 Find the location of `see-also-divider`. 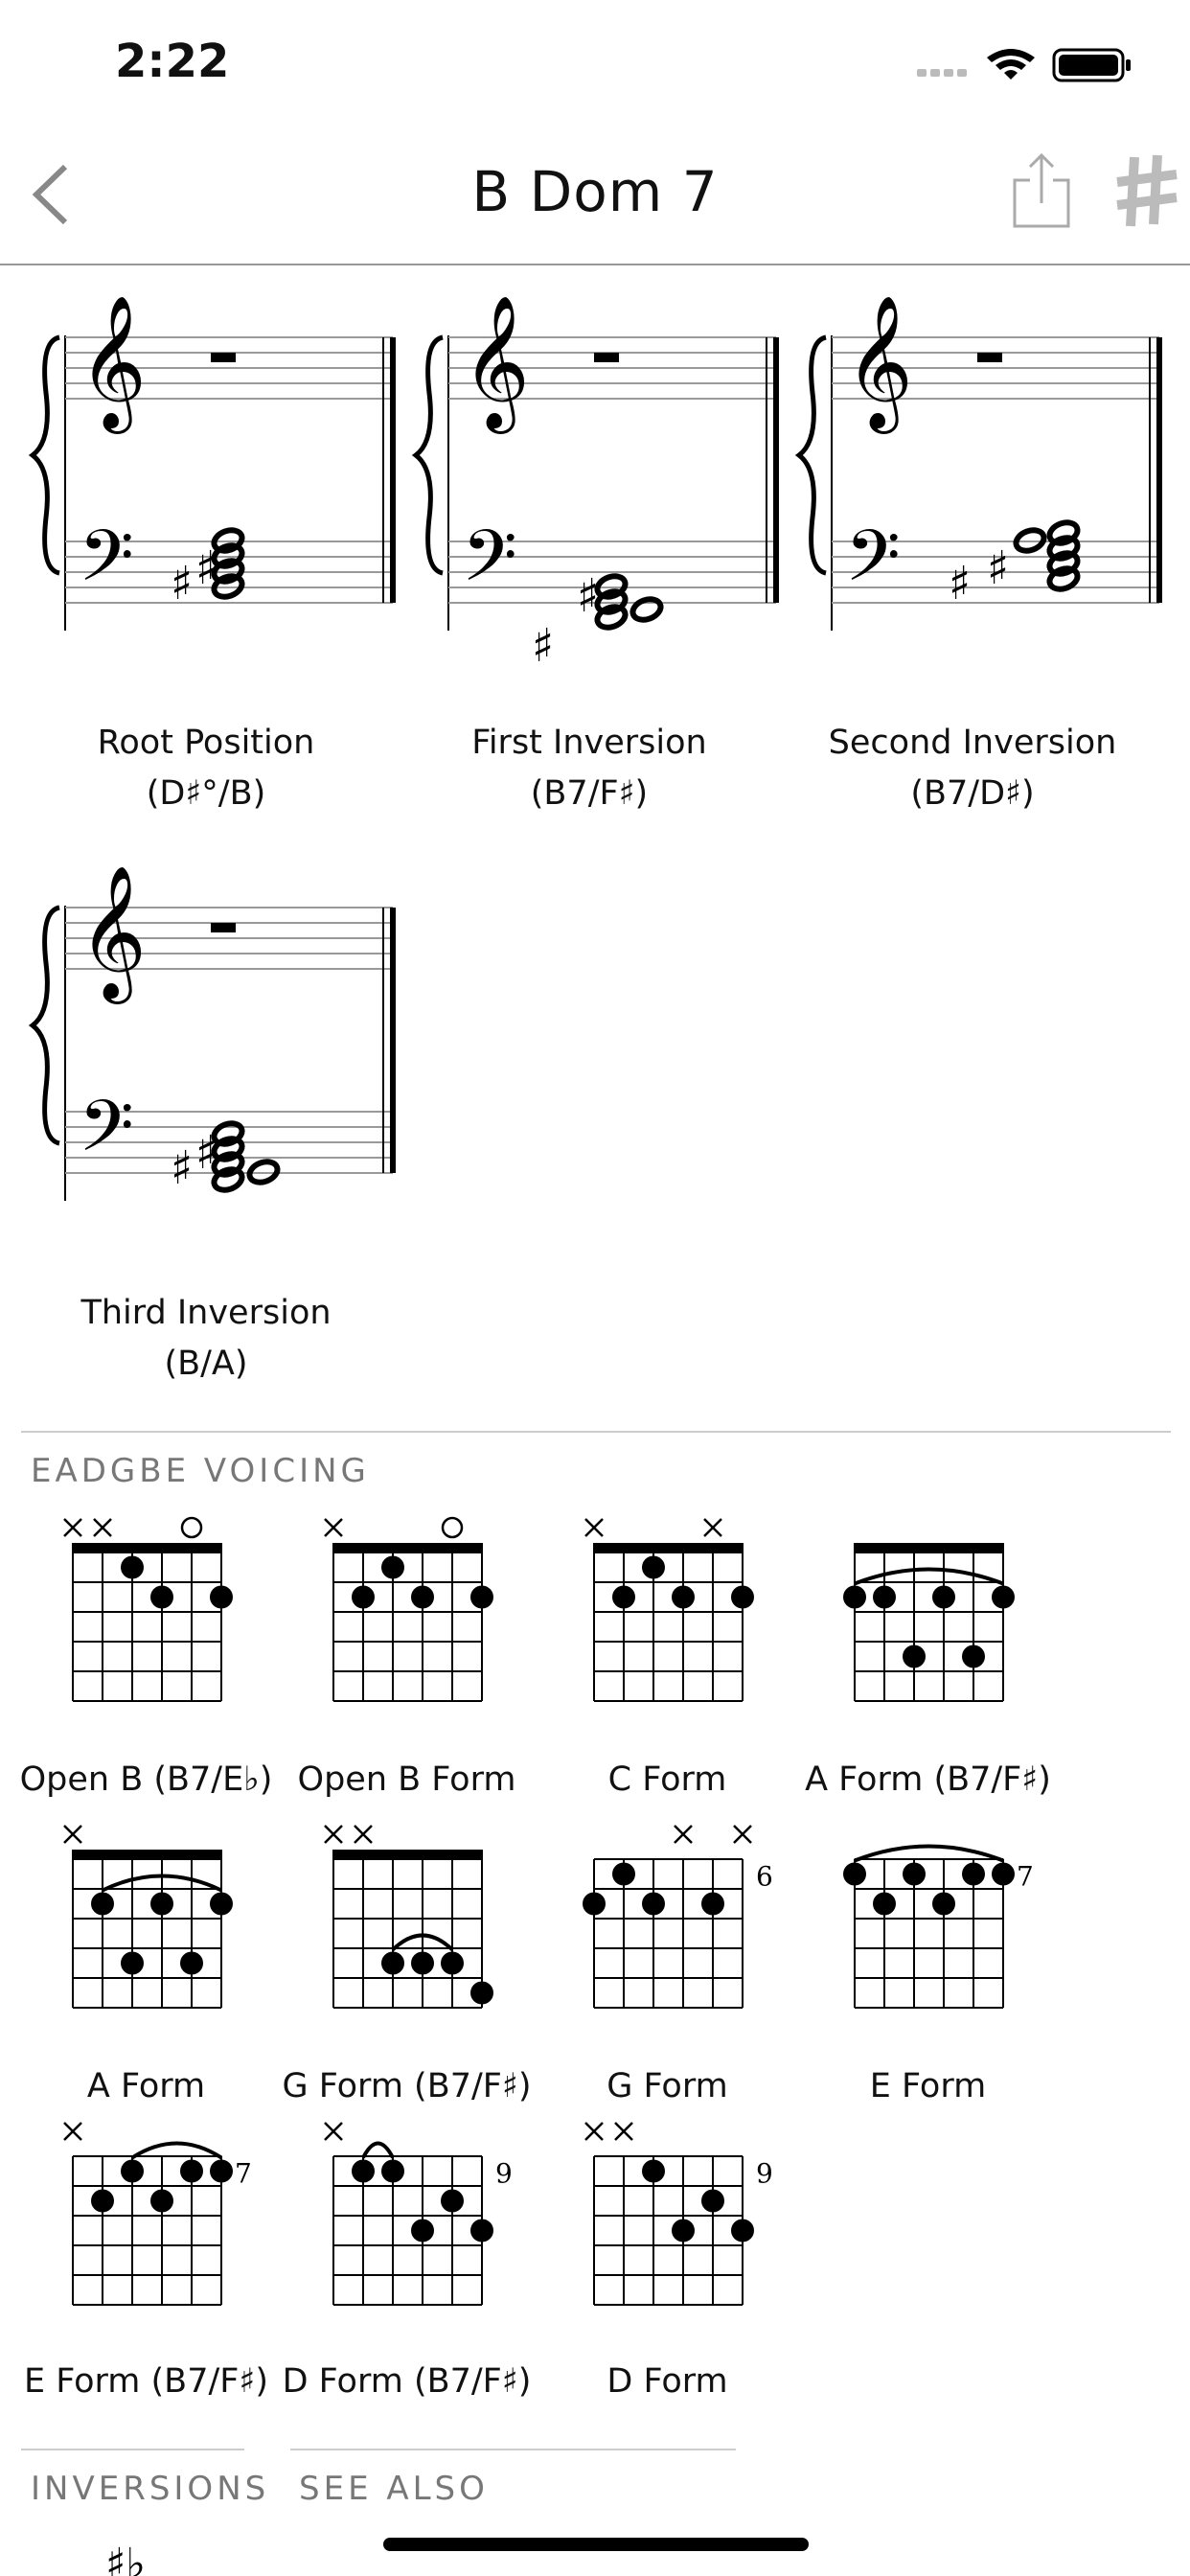

see-also-divider is located at coordinates (513, 2449).